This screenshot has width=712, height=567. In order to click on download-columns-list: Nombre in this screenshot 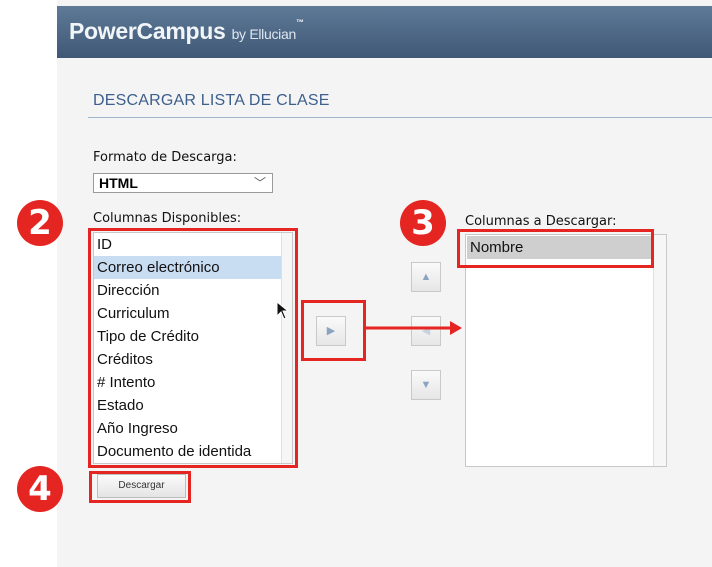, I will do `click(566, 350)`.